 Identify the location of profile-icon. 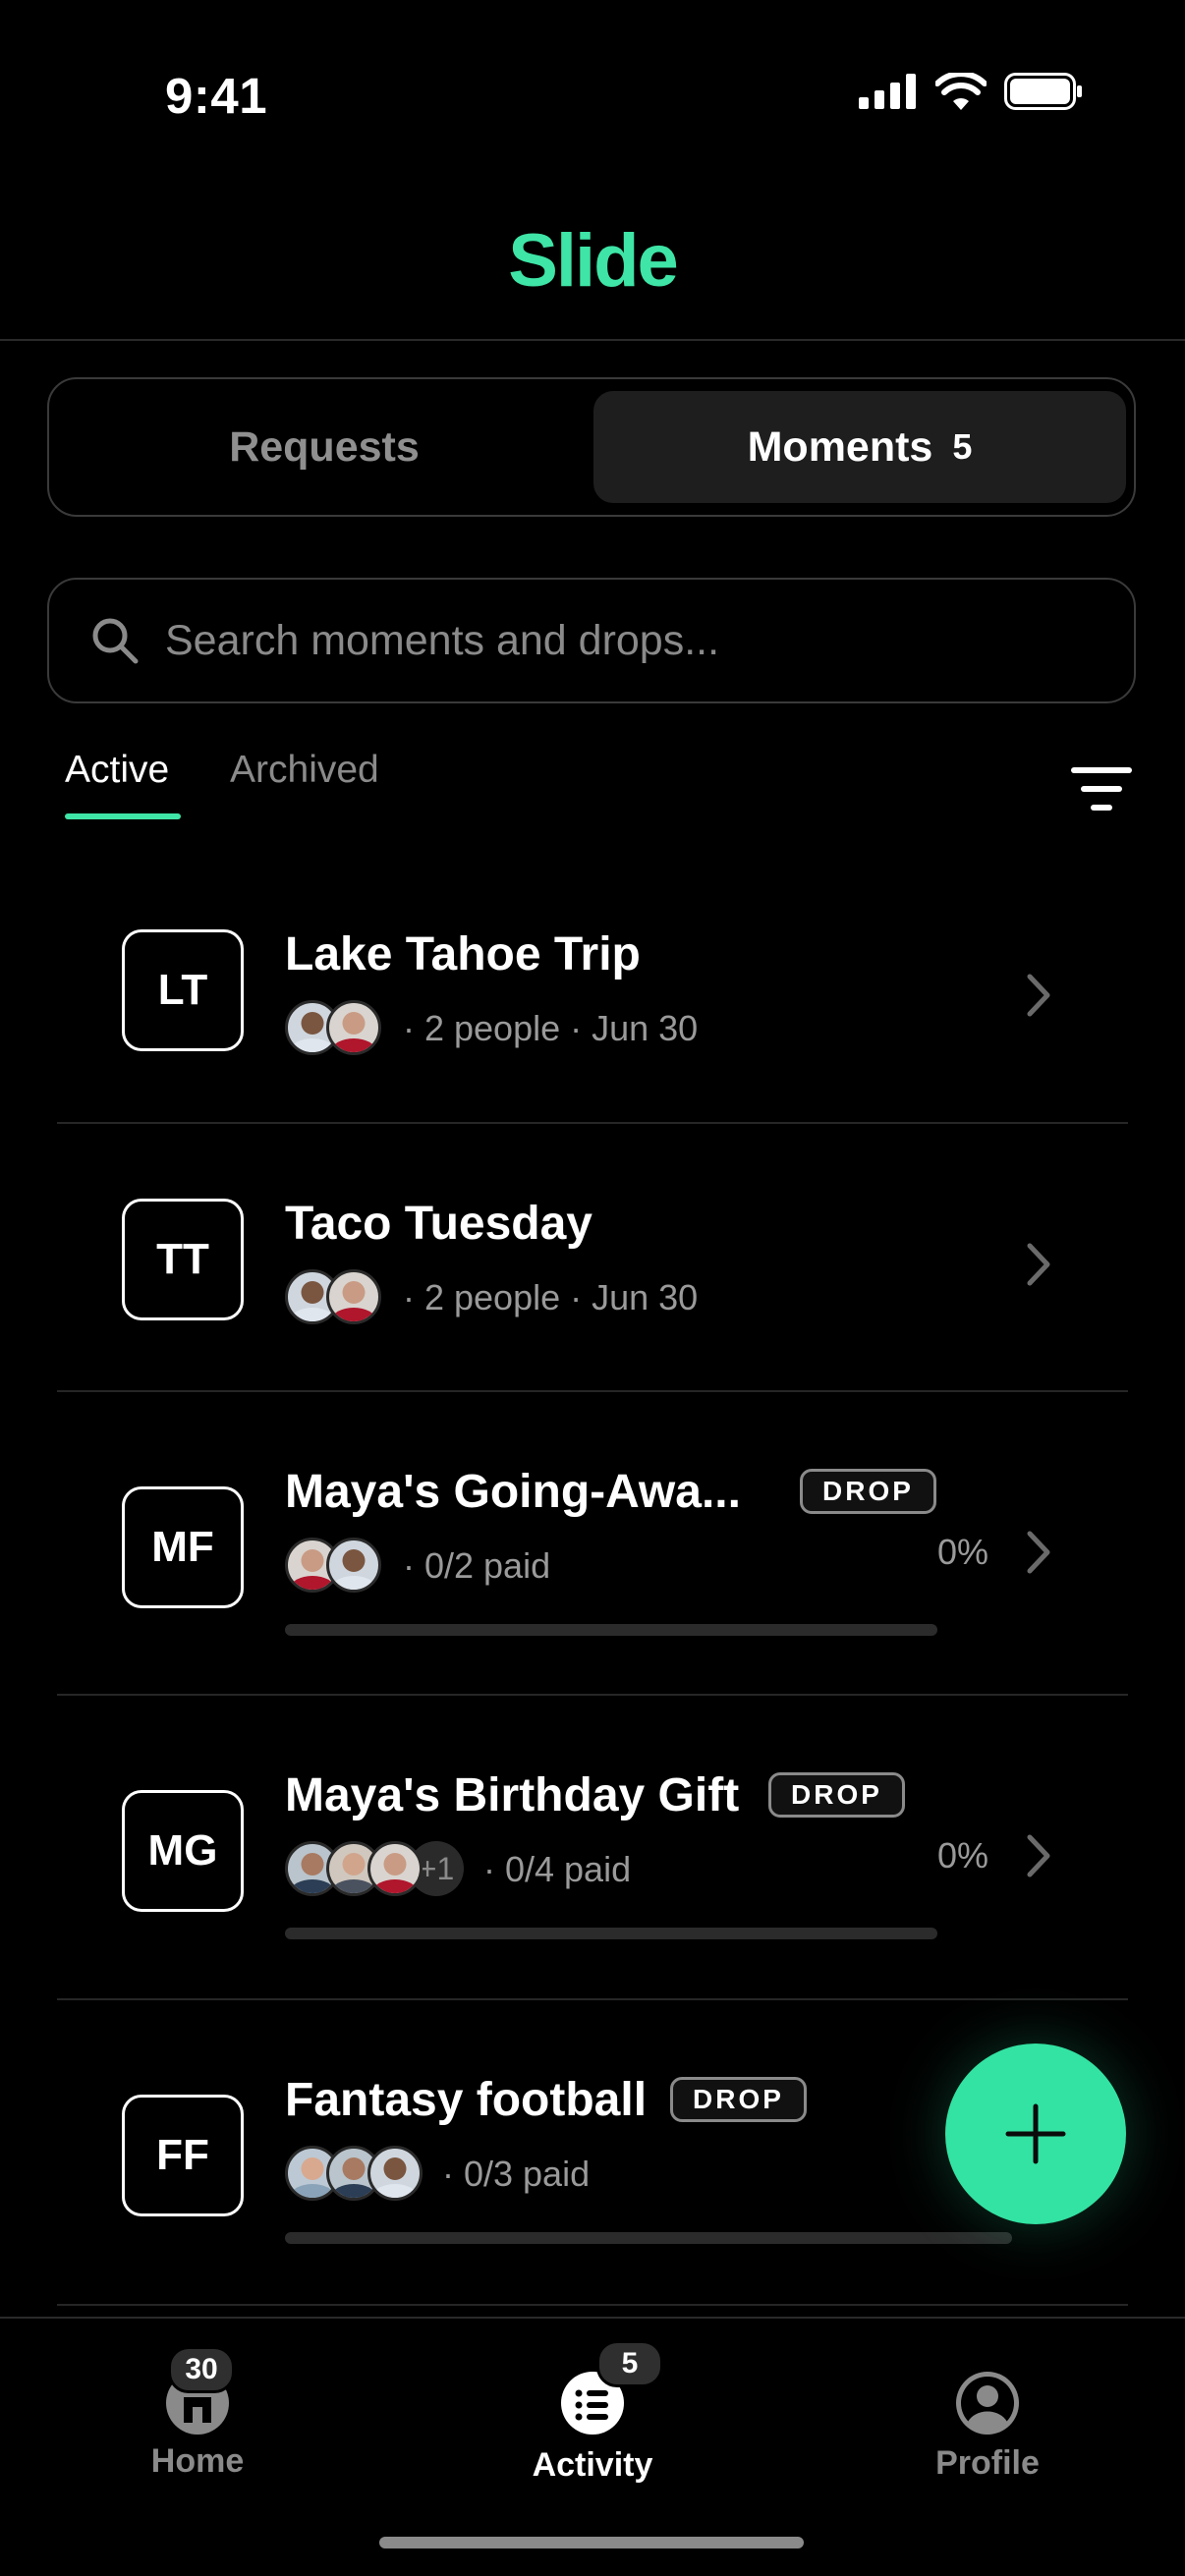
(988, 2403).